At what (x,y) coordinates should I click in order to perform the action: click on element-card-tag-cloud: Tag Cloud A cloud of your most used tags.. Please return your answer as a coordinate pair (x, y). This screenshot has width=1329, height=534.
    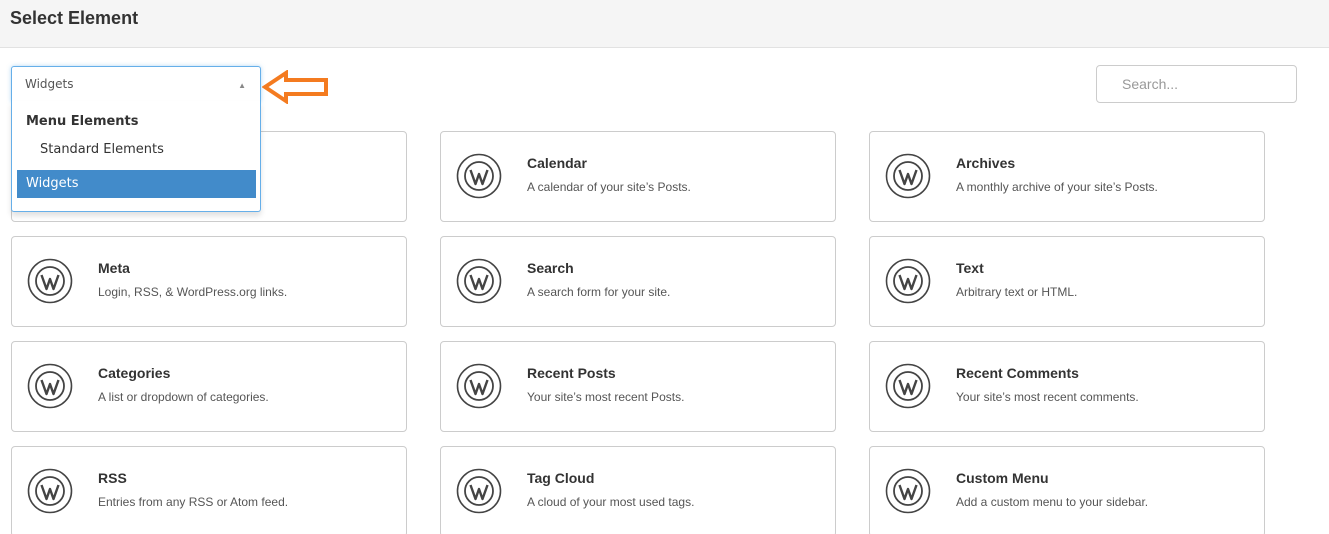
    Looking at the image, I should click on (638, 490).